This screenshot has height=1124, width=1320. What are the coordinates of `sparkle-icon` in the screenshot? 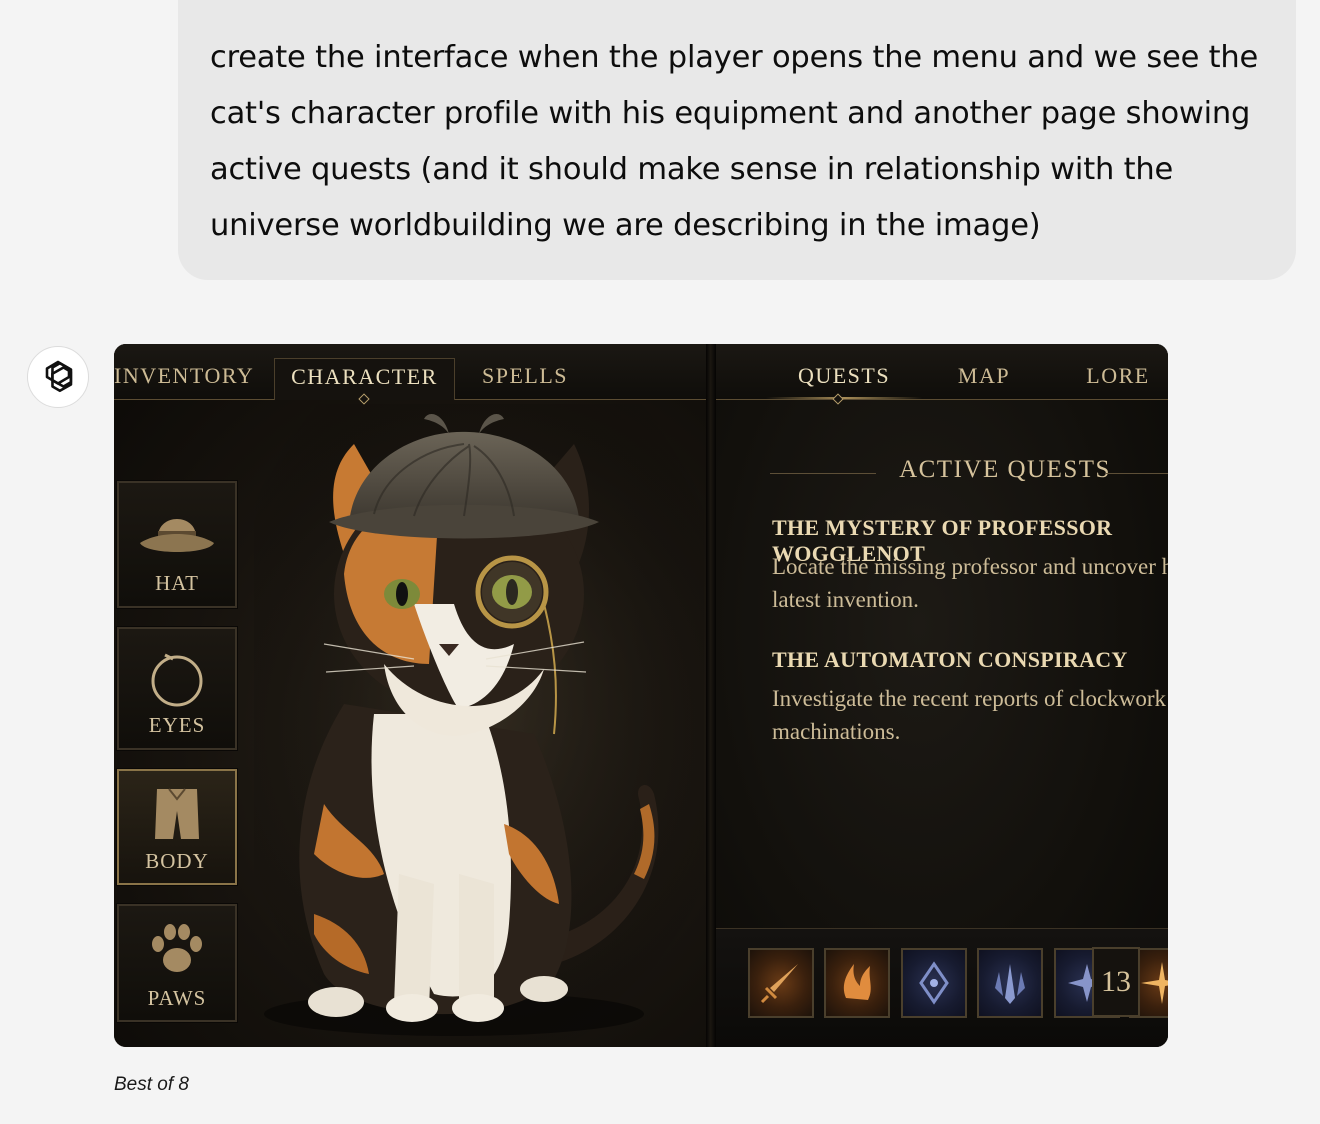 It's located at (1154, 983).